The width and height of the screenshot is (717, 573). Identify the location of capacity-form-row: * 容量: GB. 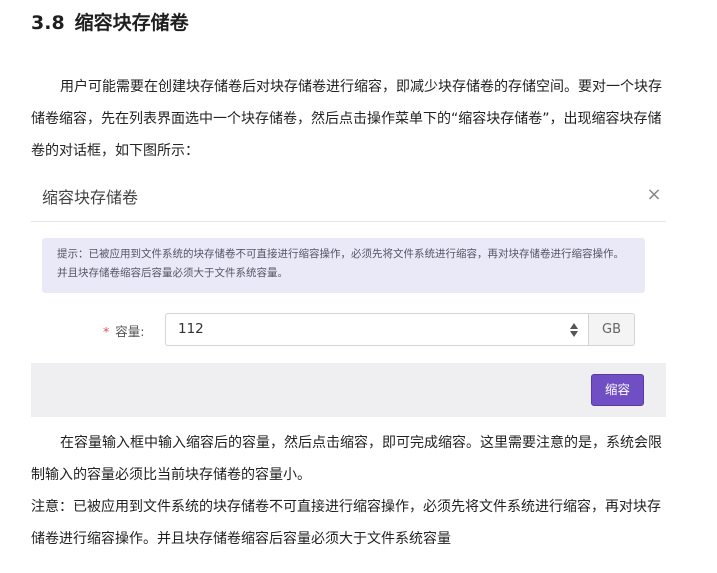
(348, 330).